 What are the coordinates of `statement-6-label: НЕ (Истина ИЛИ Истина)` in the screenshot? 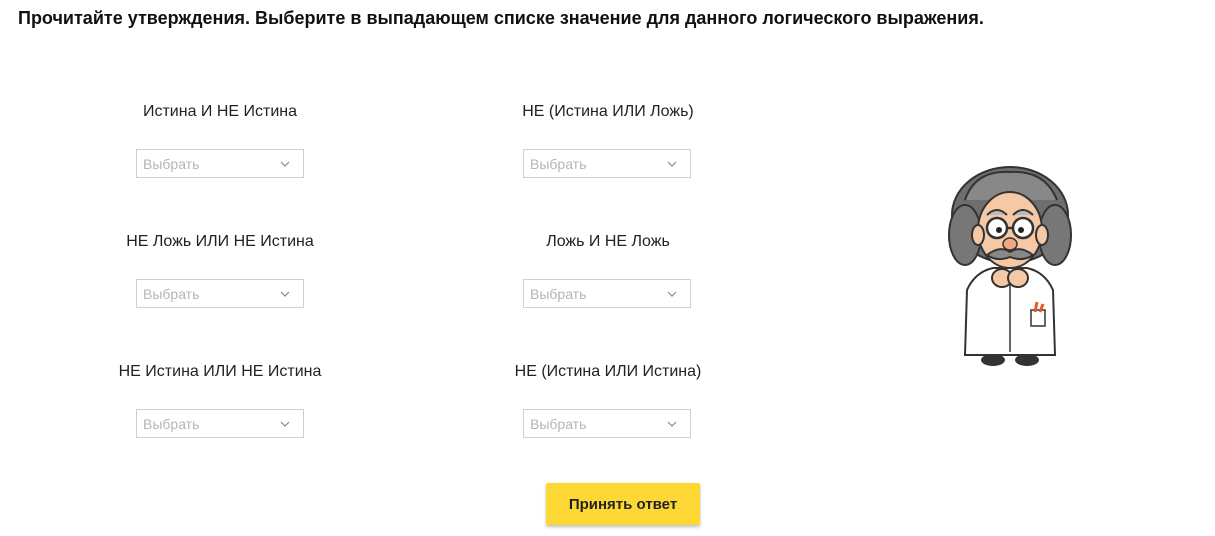 It's located at (608, 371).